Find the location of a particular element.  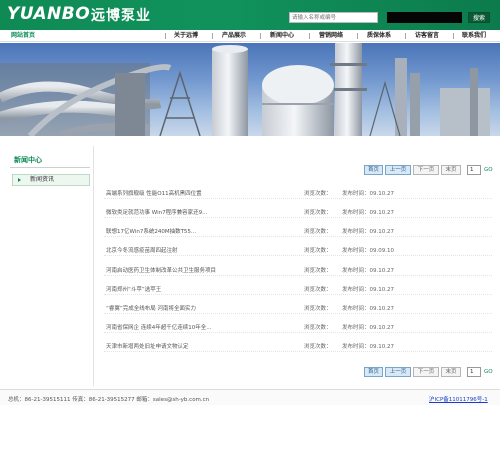

header-black-box is located at coordinates (424, 17).